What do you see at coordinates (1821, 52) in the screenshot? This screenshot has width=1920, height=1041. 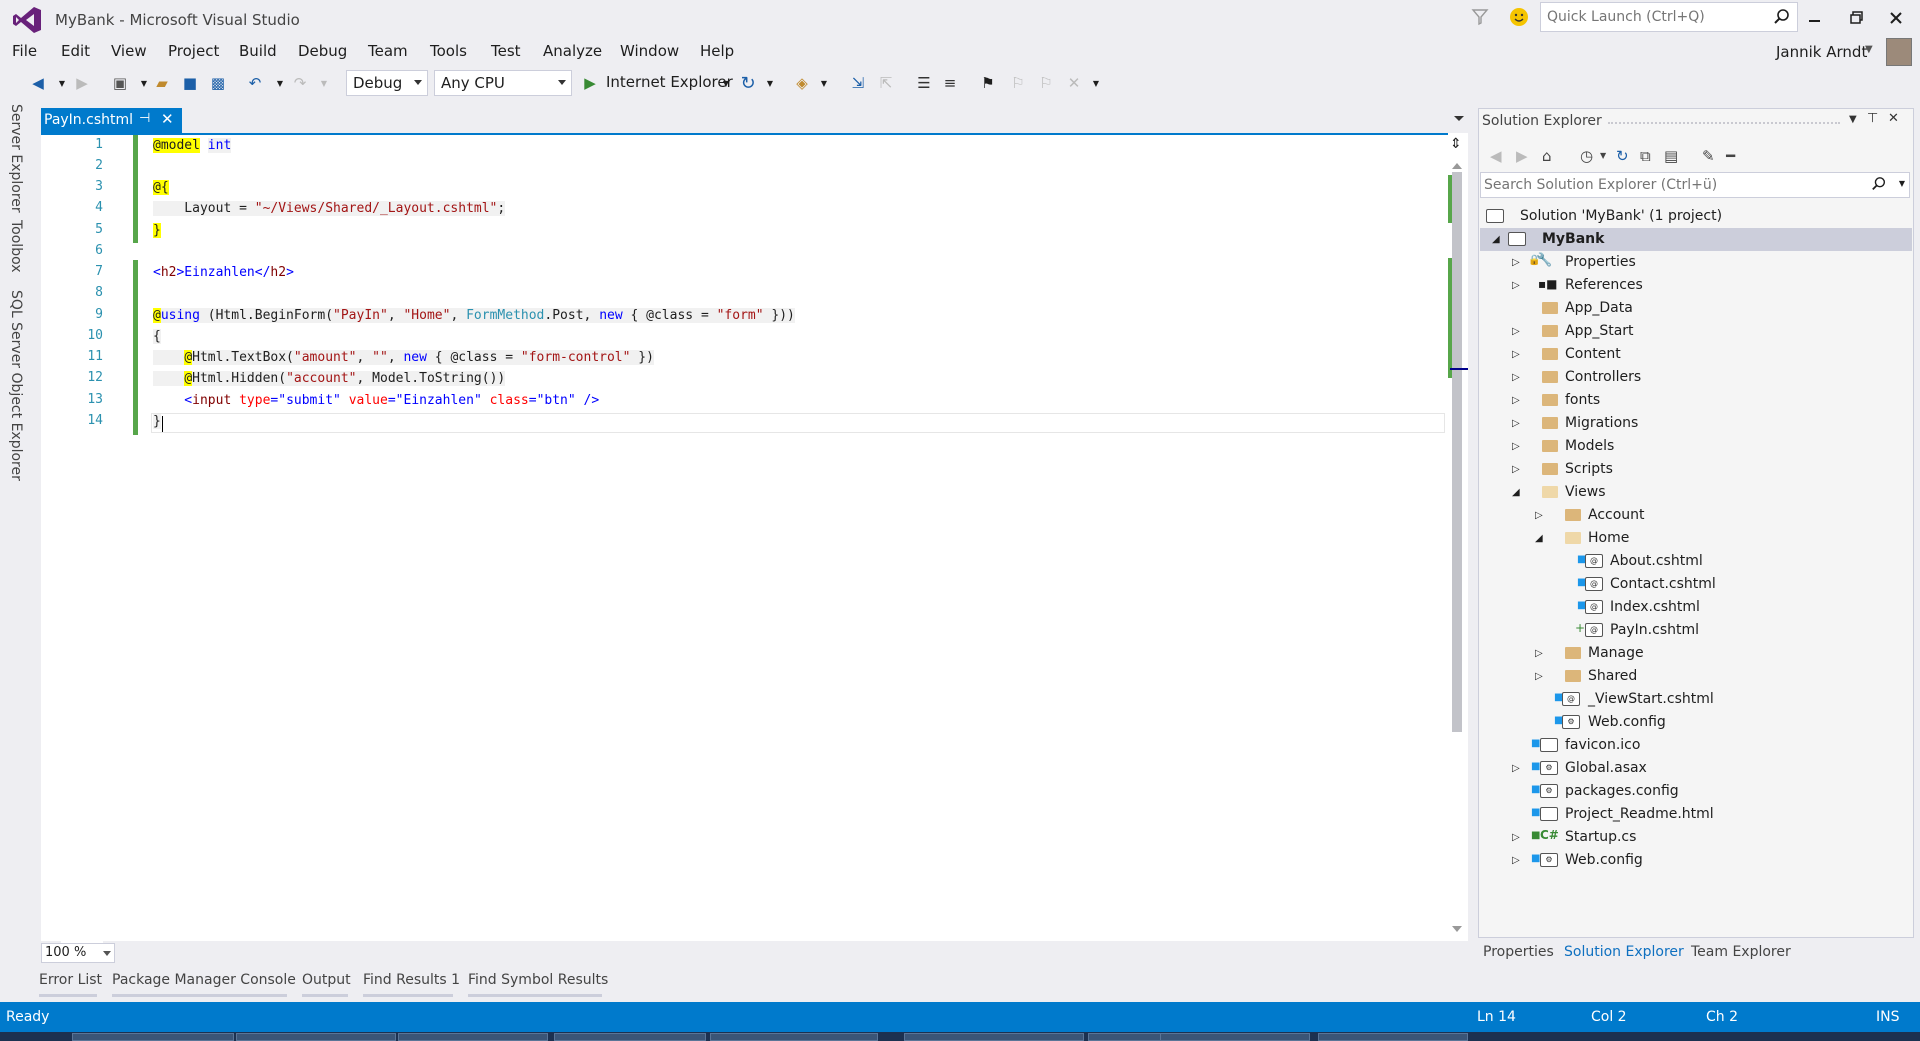 I see `user-name: Jannik Arndt` at bounding box center [1821, 52].